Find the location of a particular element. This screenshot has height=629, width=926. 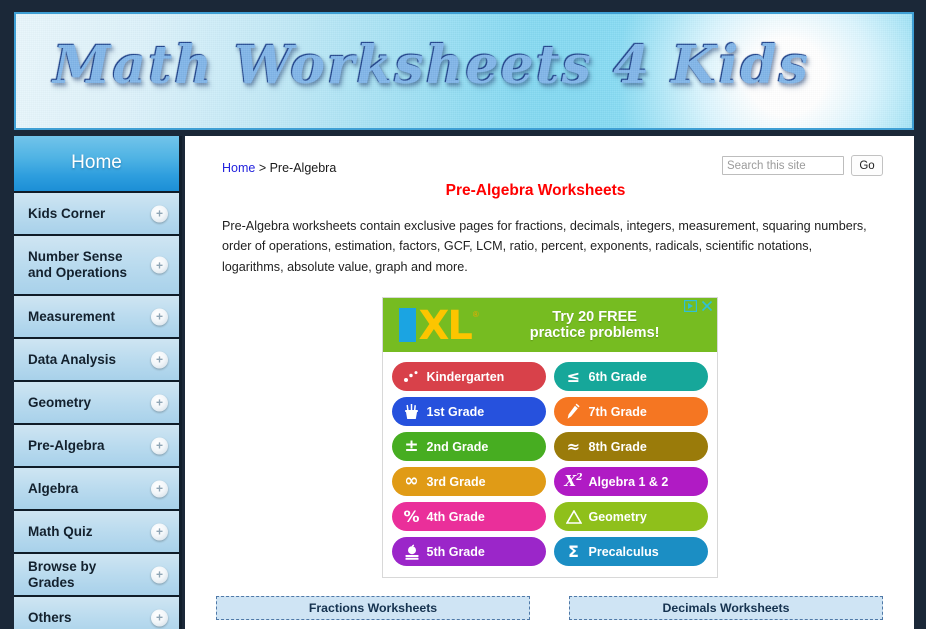

ad-grade-label: 3rd Grade is located at coordinates (456, 481).